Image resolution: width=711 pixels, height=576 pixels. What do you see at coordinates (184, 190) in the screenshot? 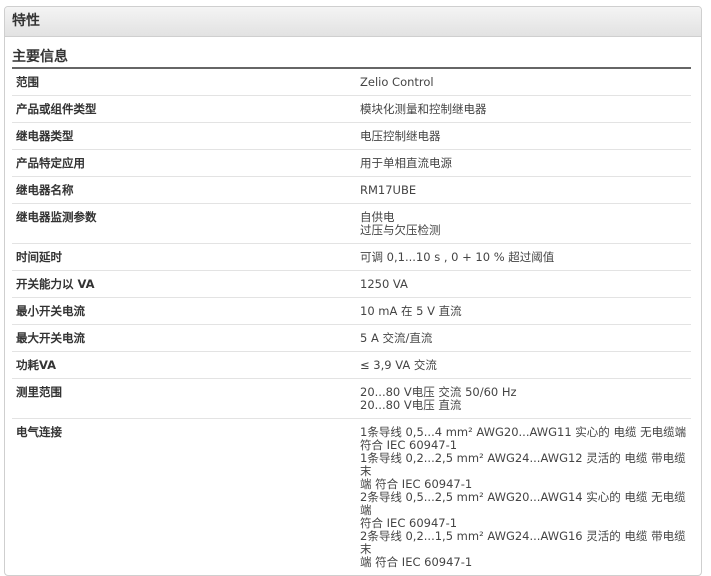
I see `property-label: 继电器名称` at bounding box center [184, 190].